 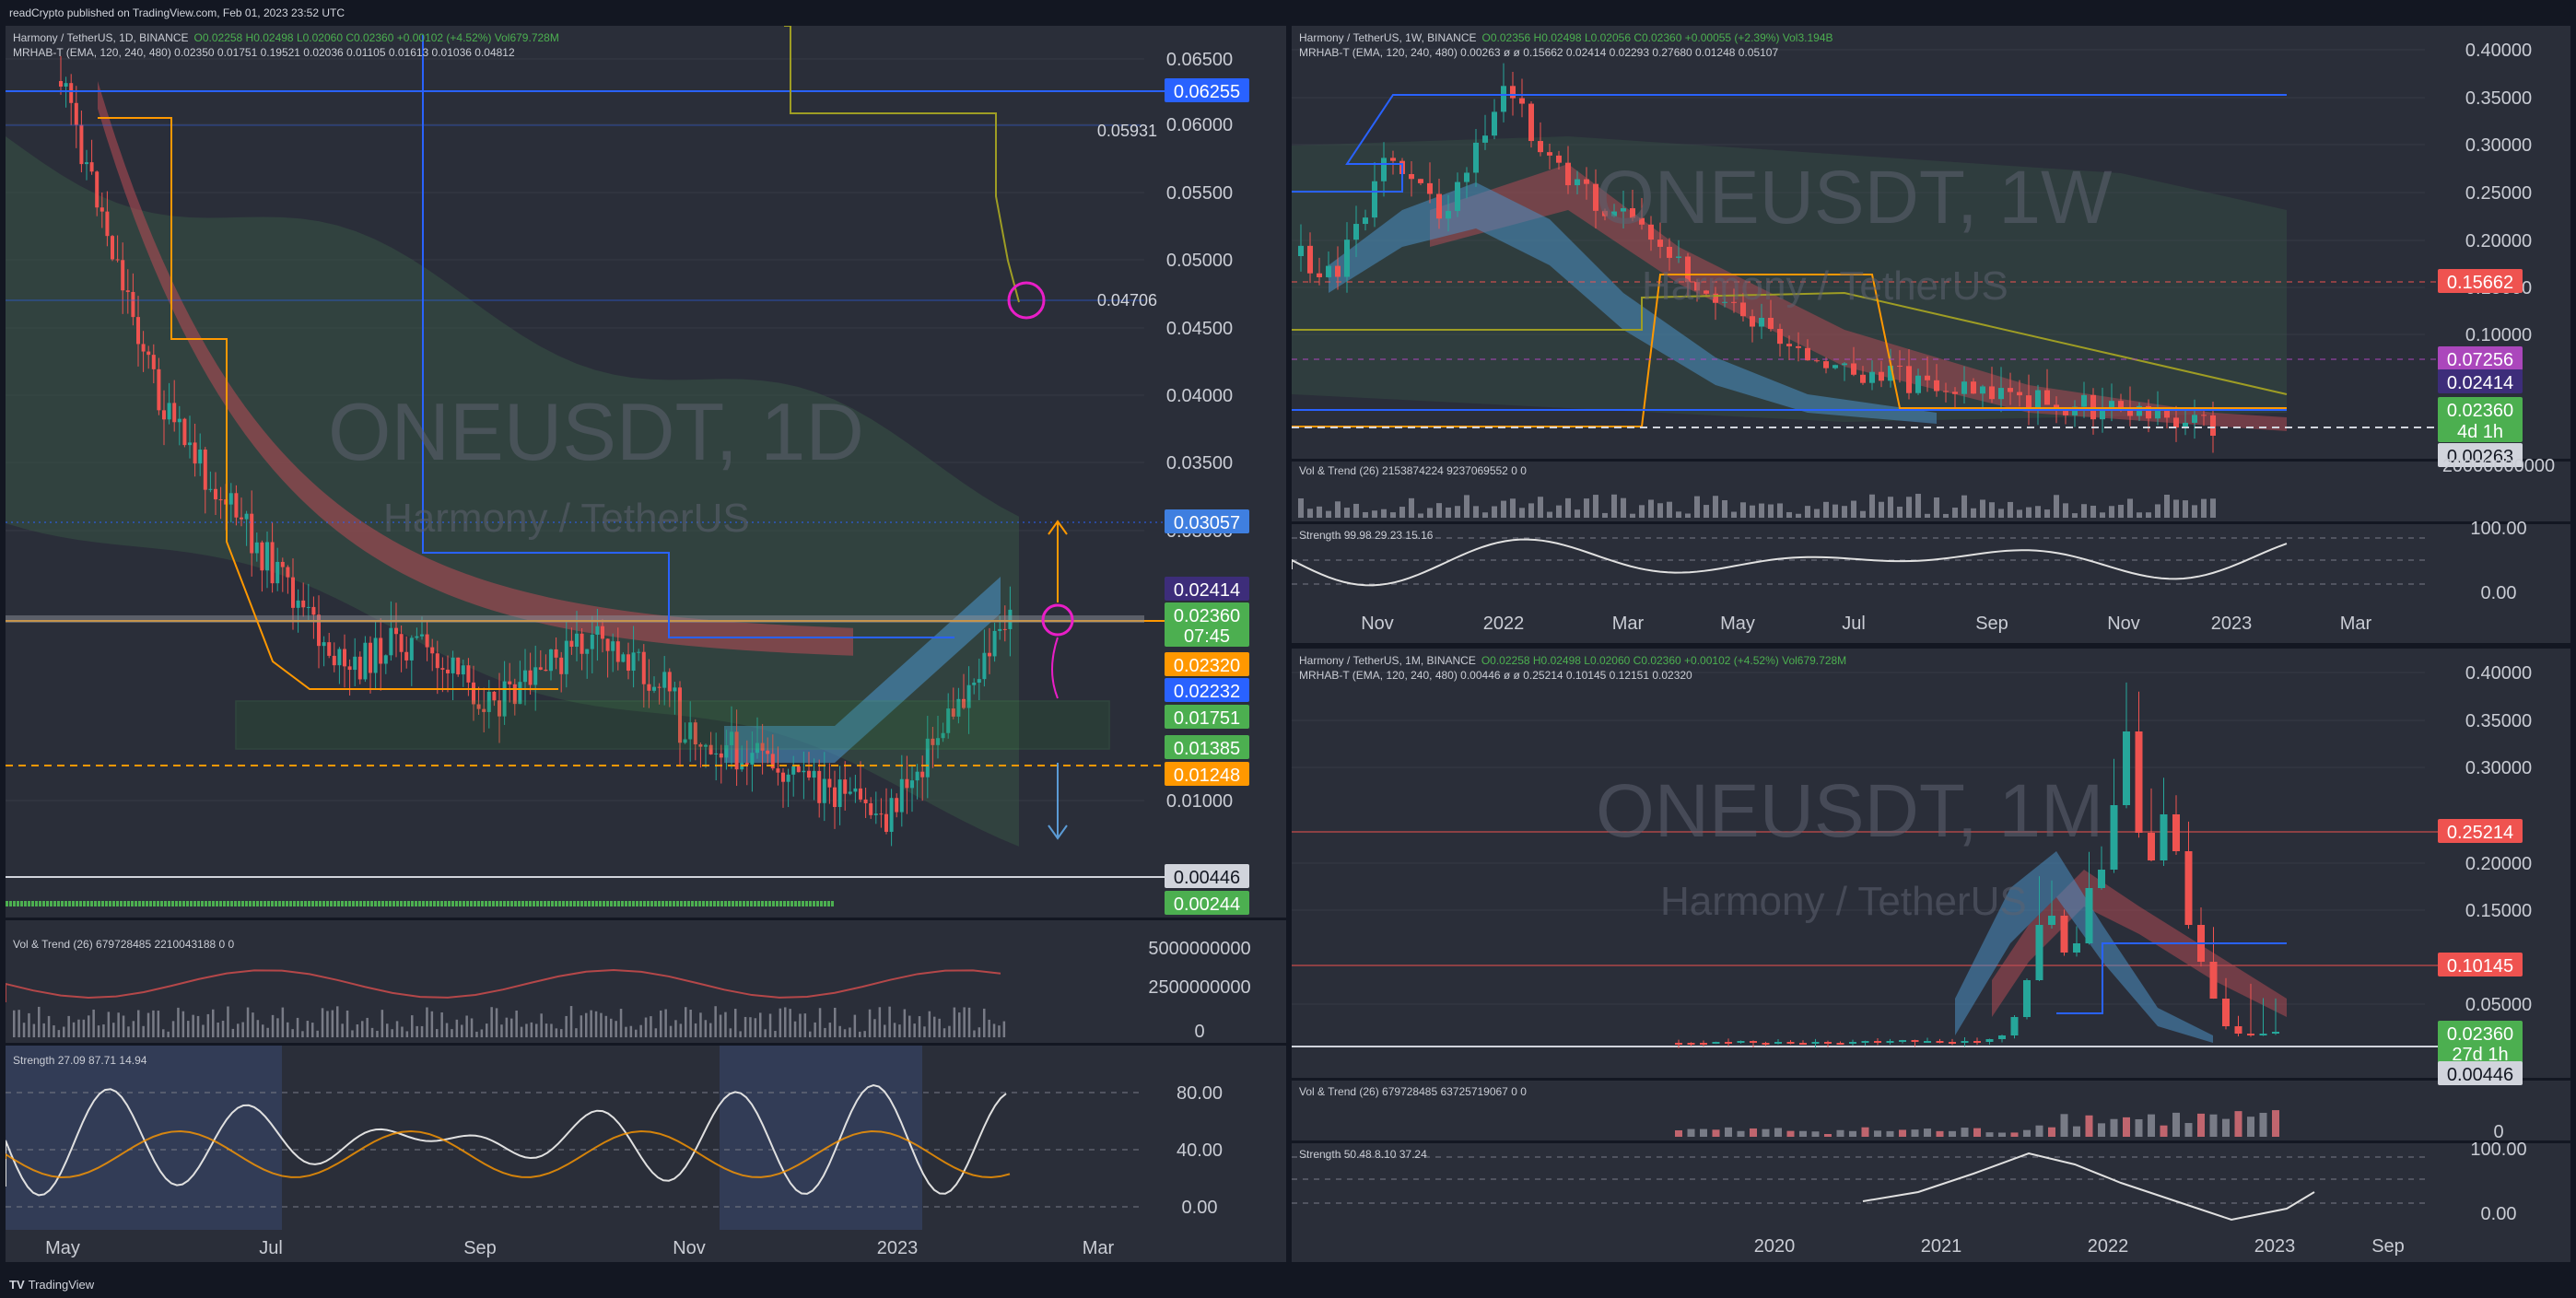 What do you see at coordinates (2356, 624) in the screenshot?
I see `weekly-xtick-8: Mar` at bounding box center [2356, 624].